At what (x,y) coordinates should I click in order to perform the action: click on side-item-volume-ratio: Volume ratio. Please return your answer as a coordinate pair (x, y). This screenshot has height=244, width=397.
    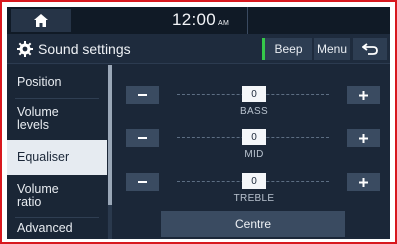
    Looking at the image, I should click on (57, 196).